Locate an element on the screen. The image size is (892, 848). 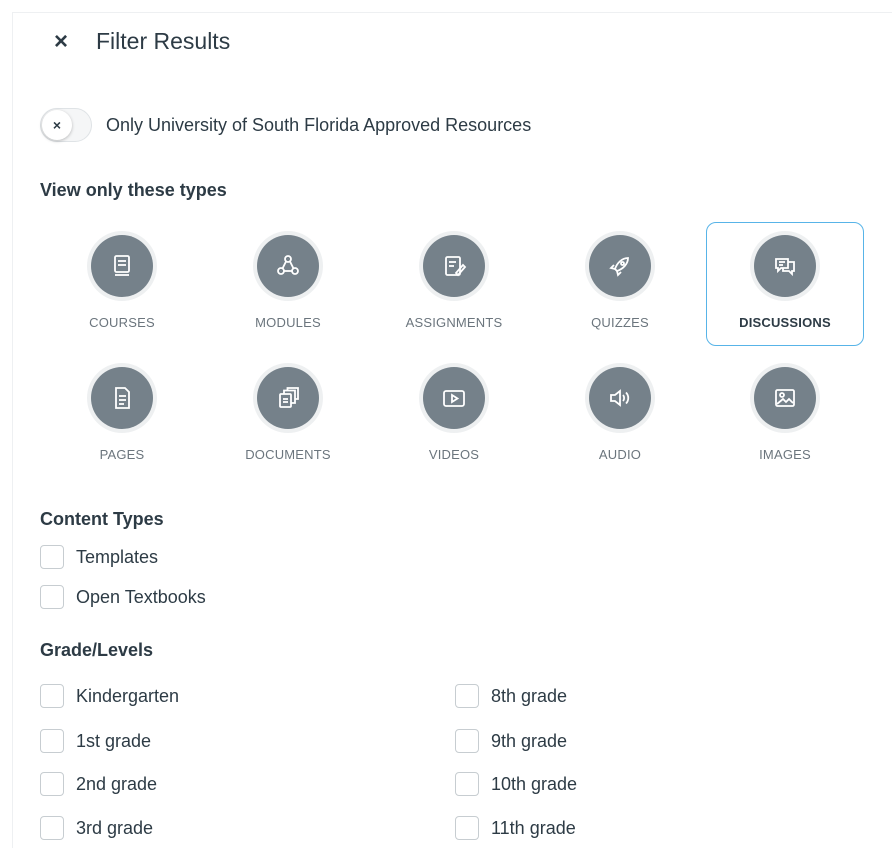
checkbox-label: Open Textbooks is located at coordinates (141, 596).